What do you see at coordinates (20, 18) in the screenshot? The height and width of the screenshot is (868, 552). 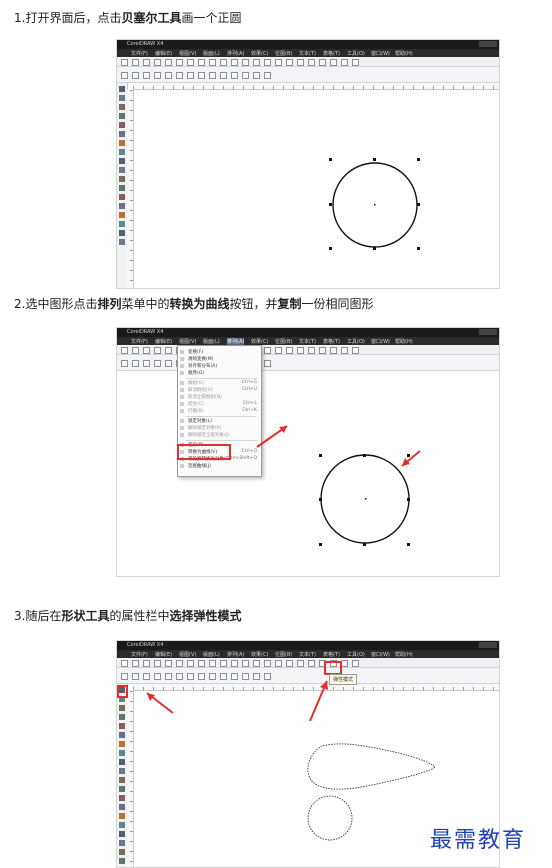 I see `step-number: 1.` at bounding box center [20, 18].